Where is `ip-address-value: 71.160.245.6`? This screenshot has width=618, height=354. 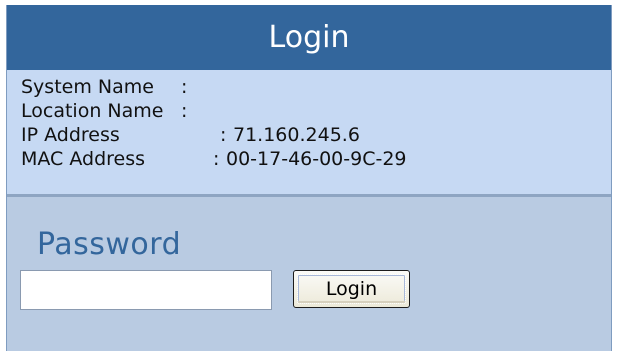 ip-address-value: 71.160.245.6 is located at coordinates (296, 135).